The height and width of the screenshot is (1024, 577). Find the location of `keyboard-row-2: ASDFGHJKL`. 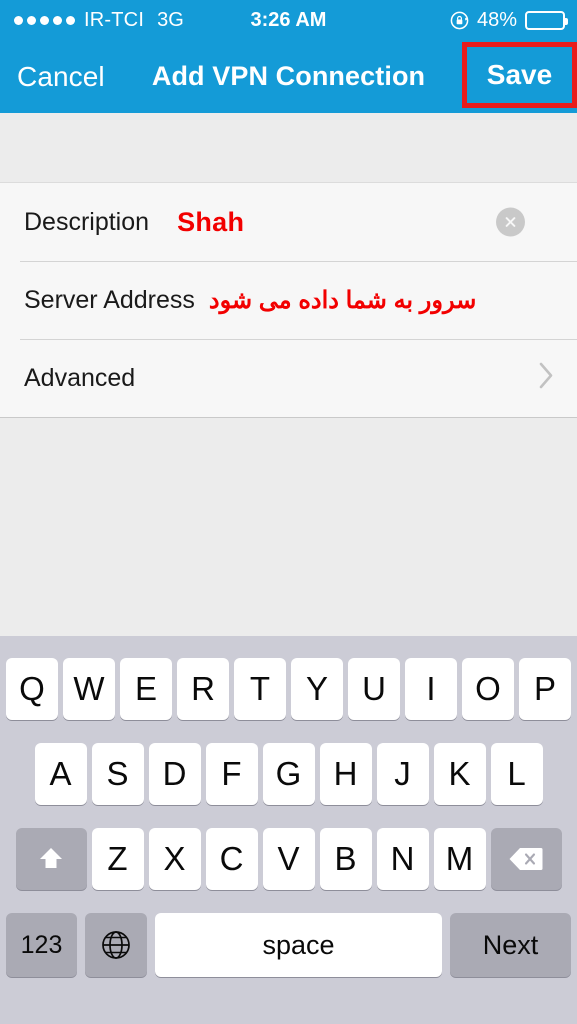

keyboard-row-2: ASDFGHJKL is located at coordinates (288, 773).